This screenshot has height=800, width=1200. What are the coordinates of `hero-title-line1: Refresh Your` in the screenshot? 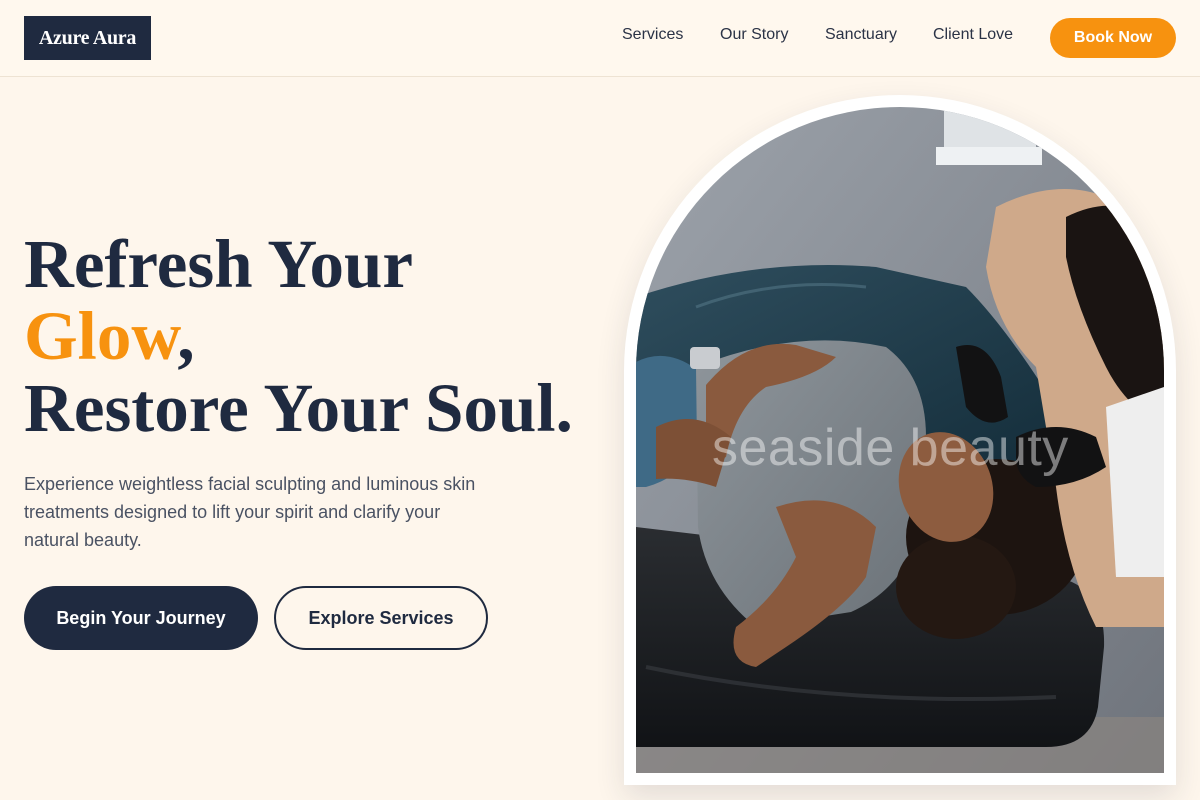 It's located at (219, 264).